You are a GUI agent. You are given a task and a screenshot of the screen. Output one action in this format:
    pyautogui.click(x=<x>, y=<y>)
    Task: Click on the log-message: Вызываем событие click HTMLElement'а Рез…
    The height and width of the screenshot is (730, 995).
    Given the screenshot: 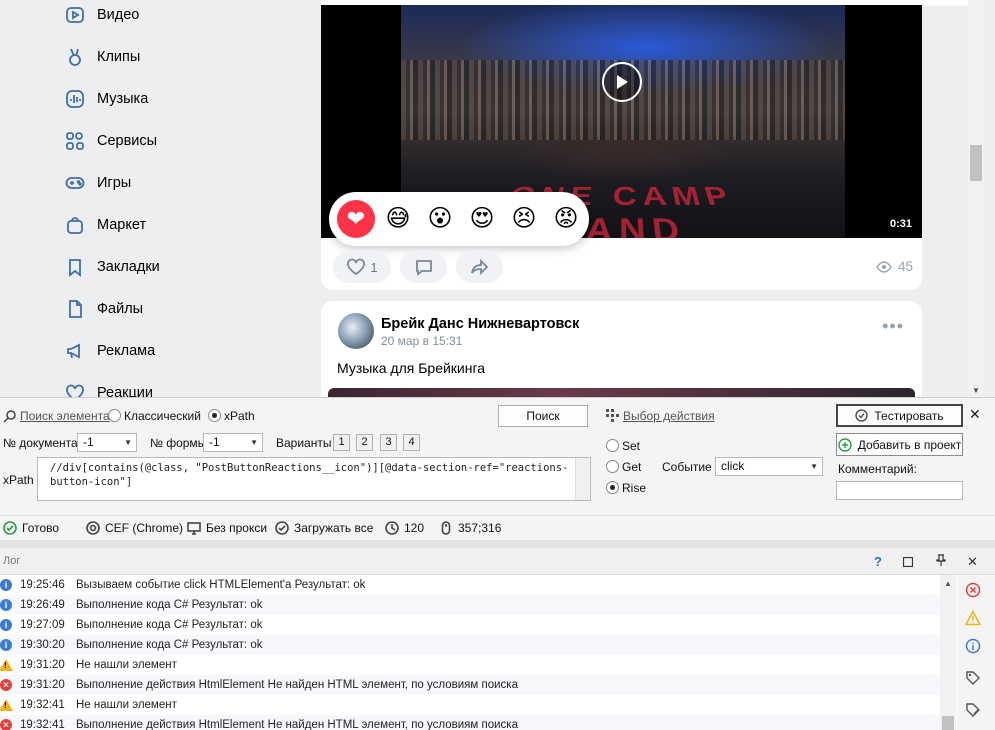 What is the action you would take?
    pyautogui.click(x=221, y=585)
    